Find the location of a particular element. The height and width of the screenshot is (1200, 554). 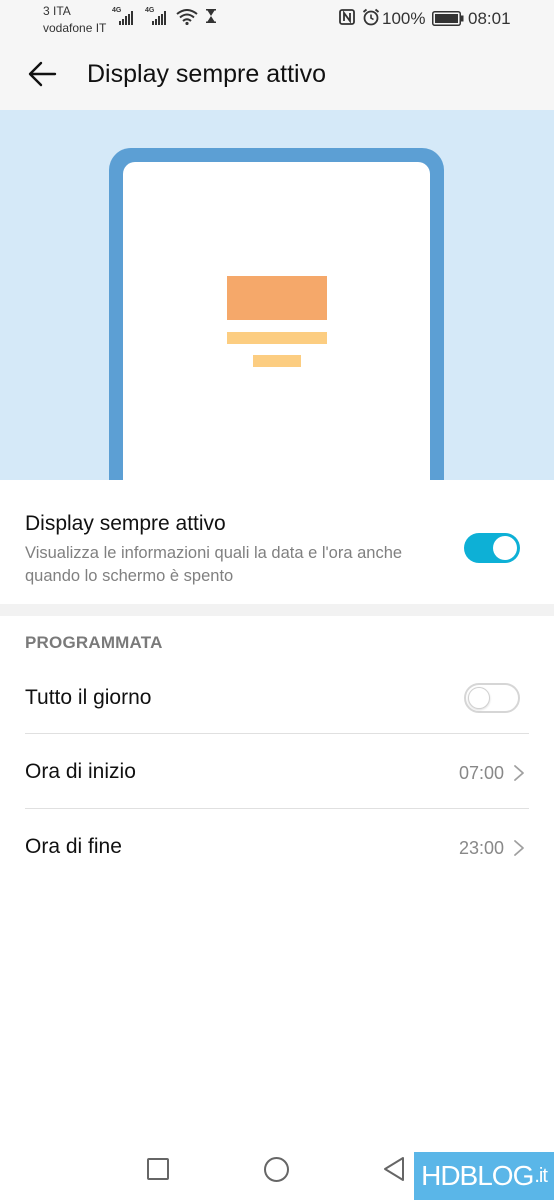

back-icon is located at coordinates (394, 1169).